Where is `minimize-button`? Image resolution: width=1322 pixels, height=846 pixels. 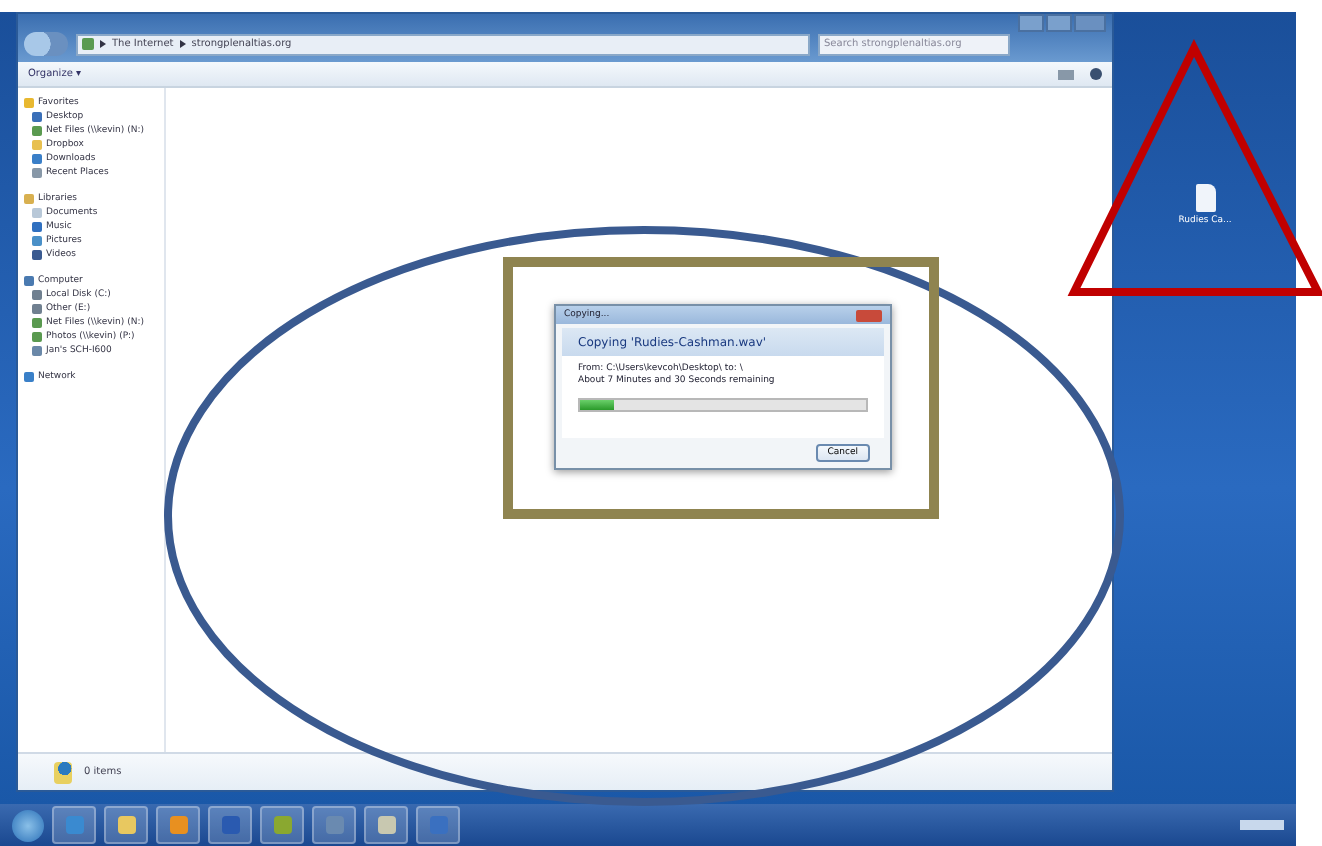 minimize-button is located at coordinates (1031, 23).